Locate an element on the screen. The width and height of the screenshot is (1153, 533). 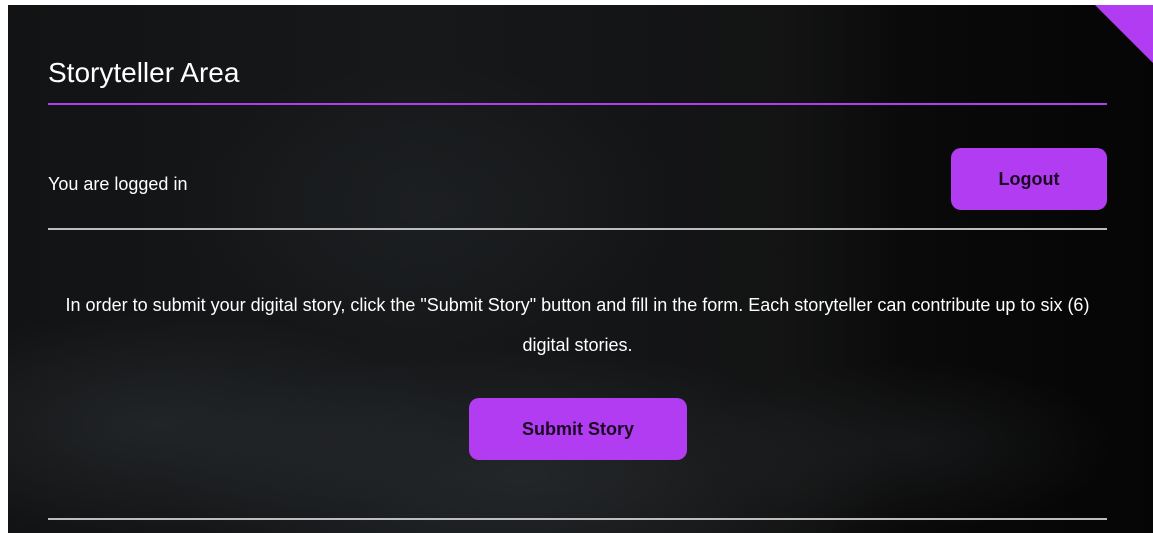
submit-story-button: Submit Story is located at coordinates (578, 429).